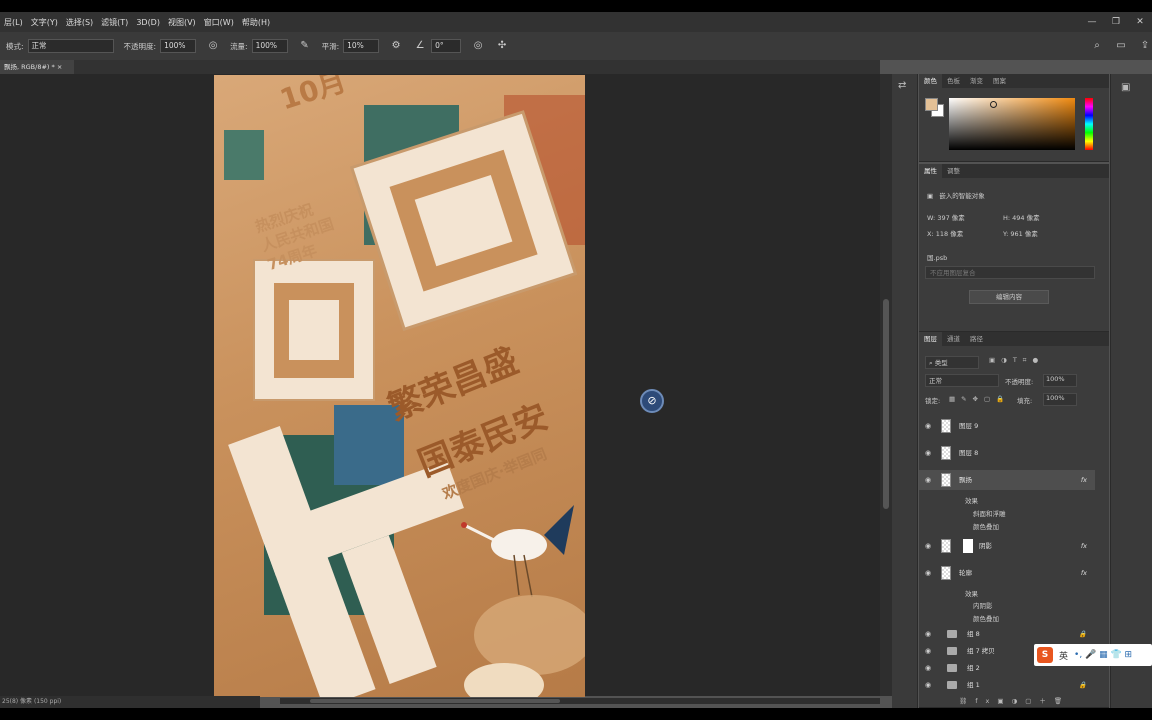 The height and width of the screenshot is (720, 1152). What do you see at coordinates (1006, 234) in the screenshot?
I see `y-label: Y:` at bounding box center [1006, 234].